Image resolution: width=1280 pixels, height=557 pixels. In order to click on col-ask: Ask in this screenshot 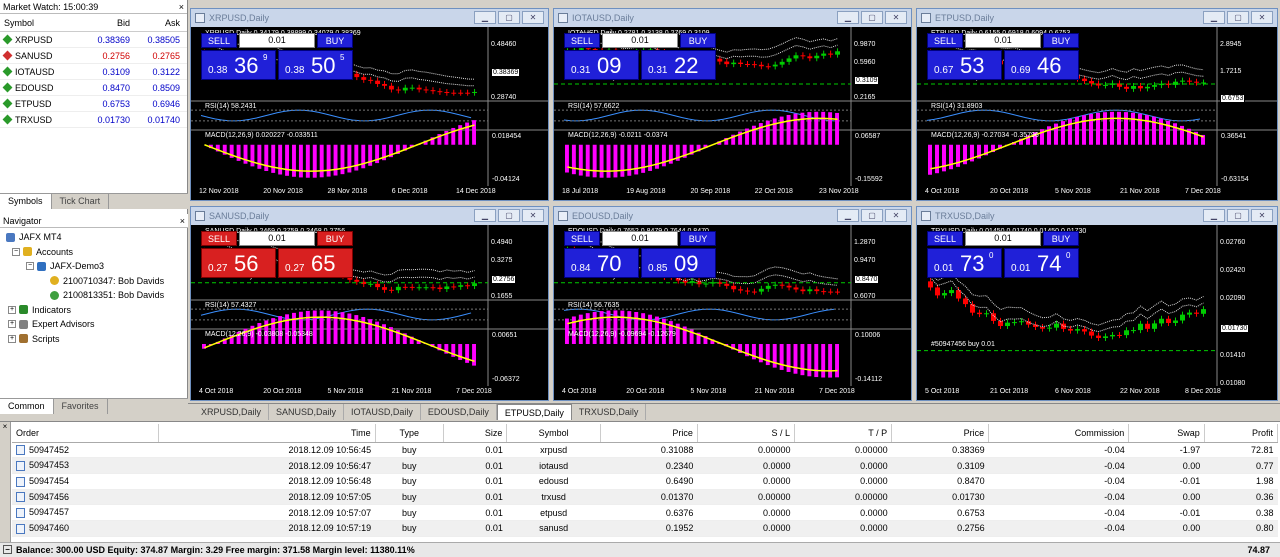, I will do `click(155, 23)`.